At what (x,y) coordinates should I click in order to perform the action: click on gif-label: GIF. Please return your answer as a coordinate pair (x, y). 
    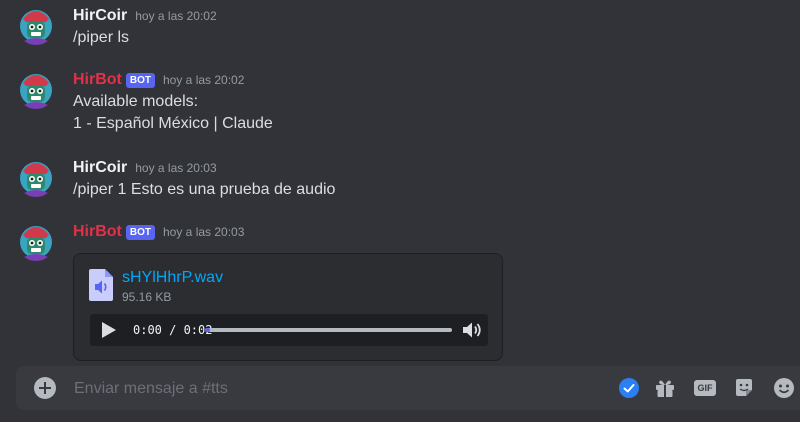
    Looking at the image, I should click on (705, 388).